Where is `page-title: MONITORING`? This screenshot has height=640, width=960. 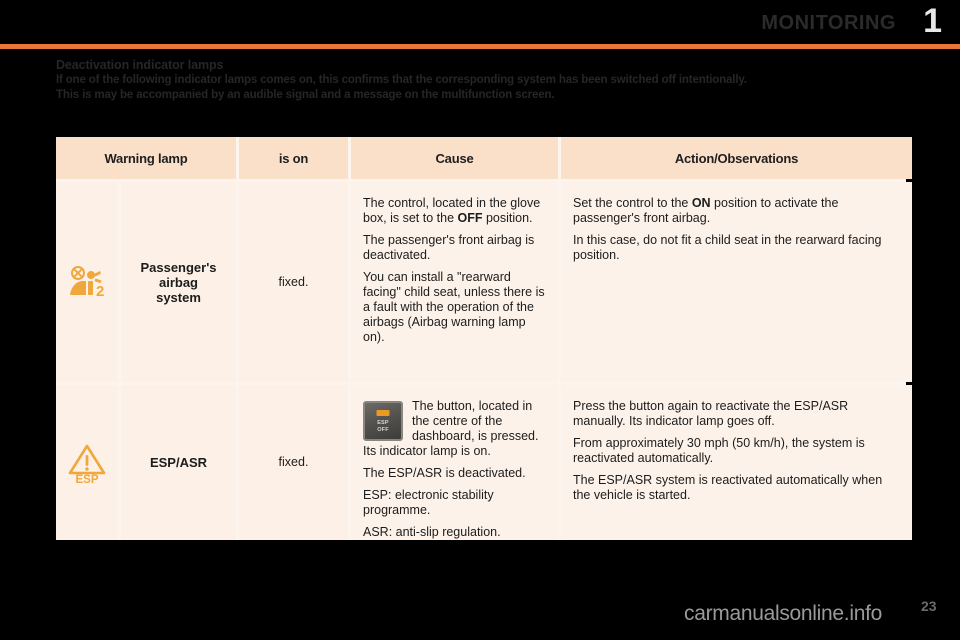
page-title: MONITORING is located at coordinates (828, 23).